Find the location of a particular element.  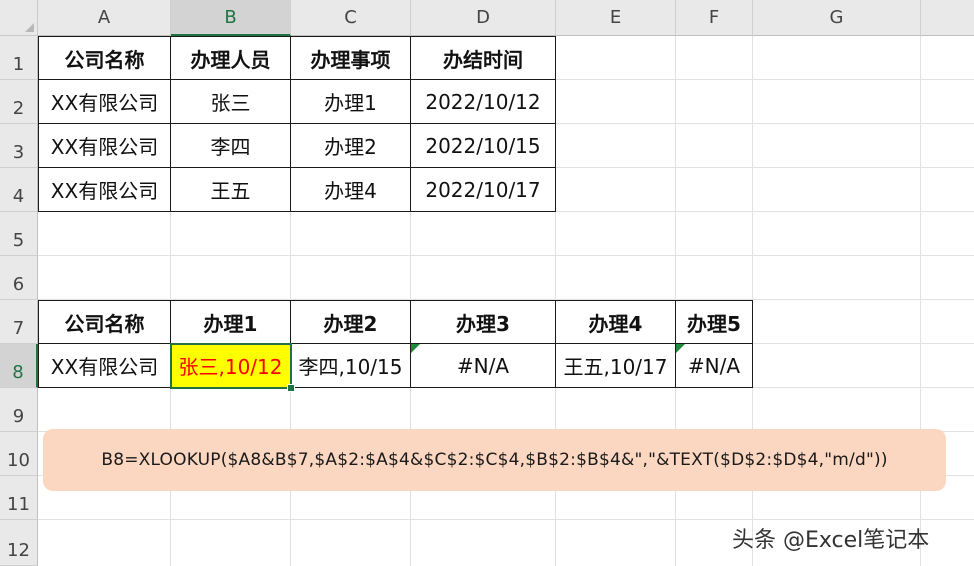

cell-c4: 办理4 is located at coordinates (351, 190).